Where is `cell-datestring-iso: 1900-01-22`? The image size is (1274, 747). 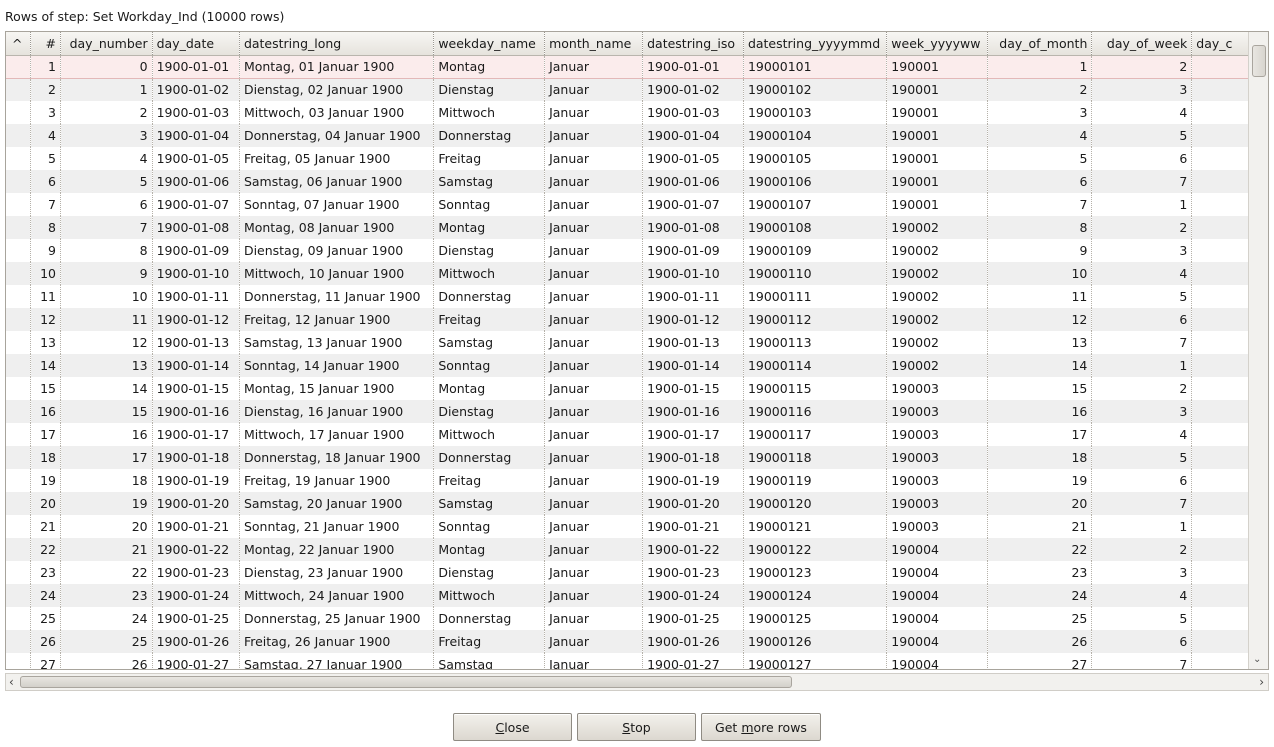
cell-datestring-iso: 1900-01-22 is located at coordinates (693, 549).